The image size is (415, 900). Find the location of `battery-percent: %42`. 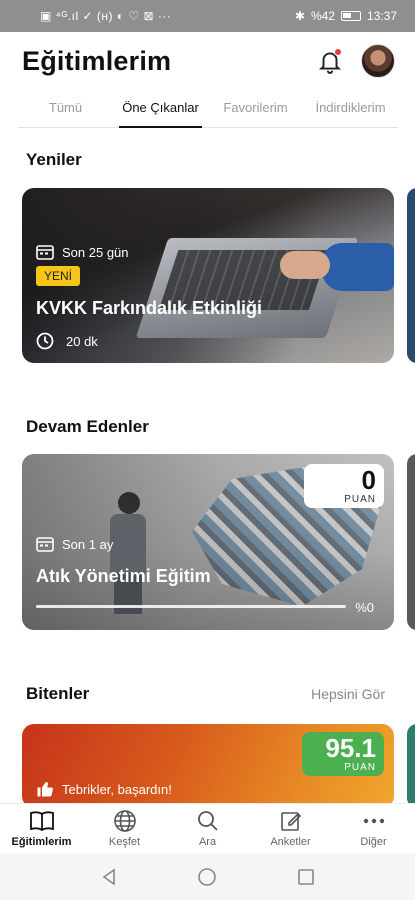

battery-percent: %42 is located at coordinates (322, 16).